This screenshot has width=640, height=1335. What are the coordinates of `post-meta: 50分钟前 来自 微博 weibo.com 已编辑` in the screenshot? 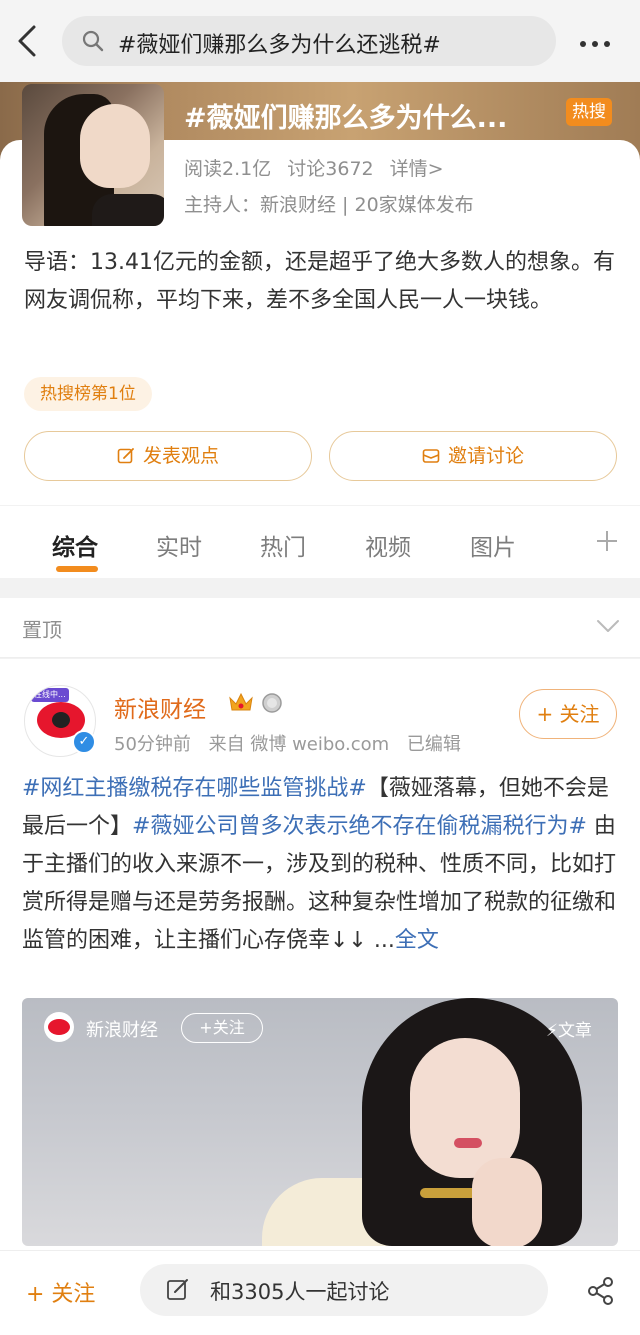 It's located at (293, 743).